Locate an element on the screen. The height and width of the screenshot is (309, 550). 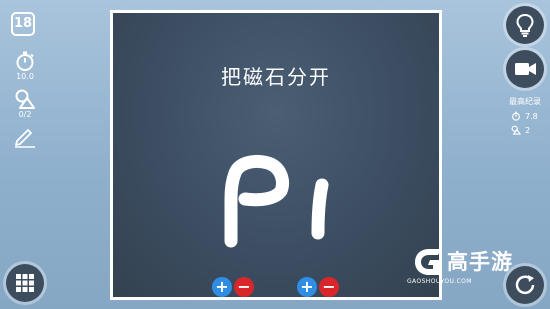
timer-stat: 10.0 is located at coordinates (25, 66).